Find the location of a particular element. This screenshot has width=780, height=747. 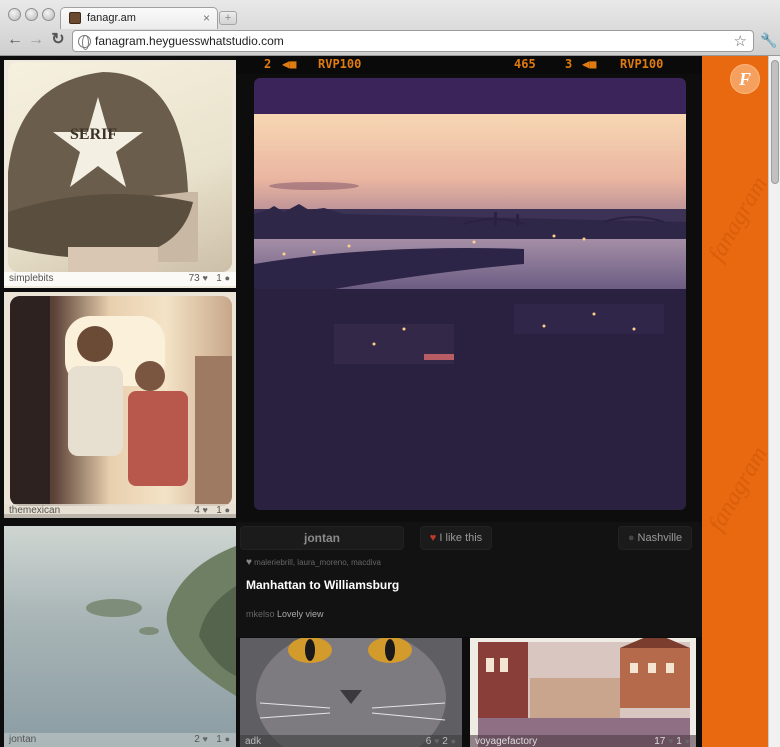

likers-list: ♥ malerieb­rill, laura_moreno, macdiva is located at coordinates (313, 562).